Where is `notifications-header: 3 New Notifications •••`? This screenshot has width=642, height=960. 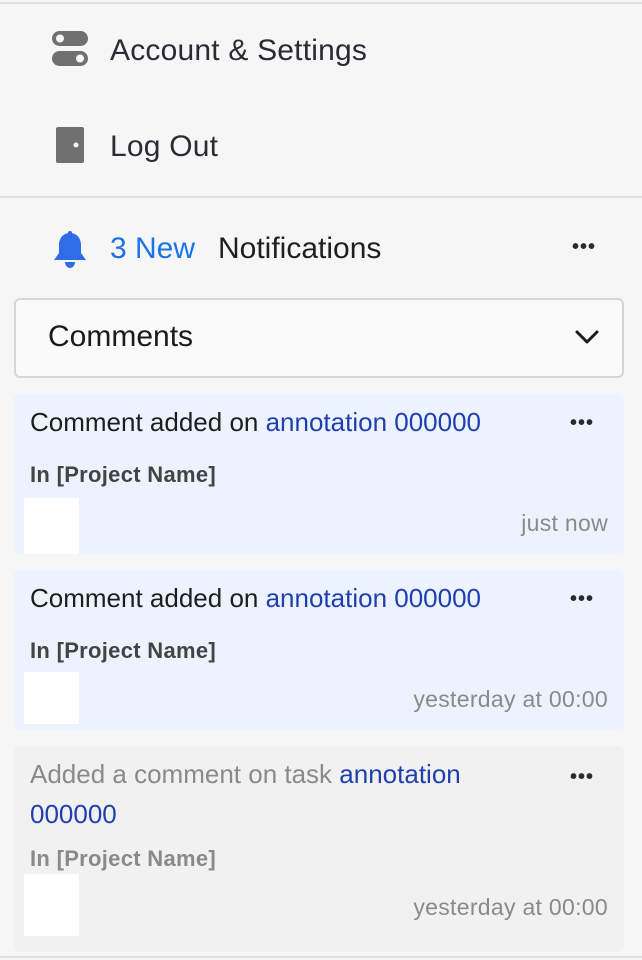 notifications-header: 3 New Notifications ••• is located at coordinates (321, 250).